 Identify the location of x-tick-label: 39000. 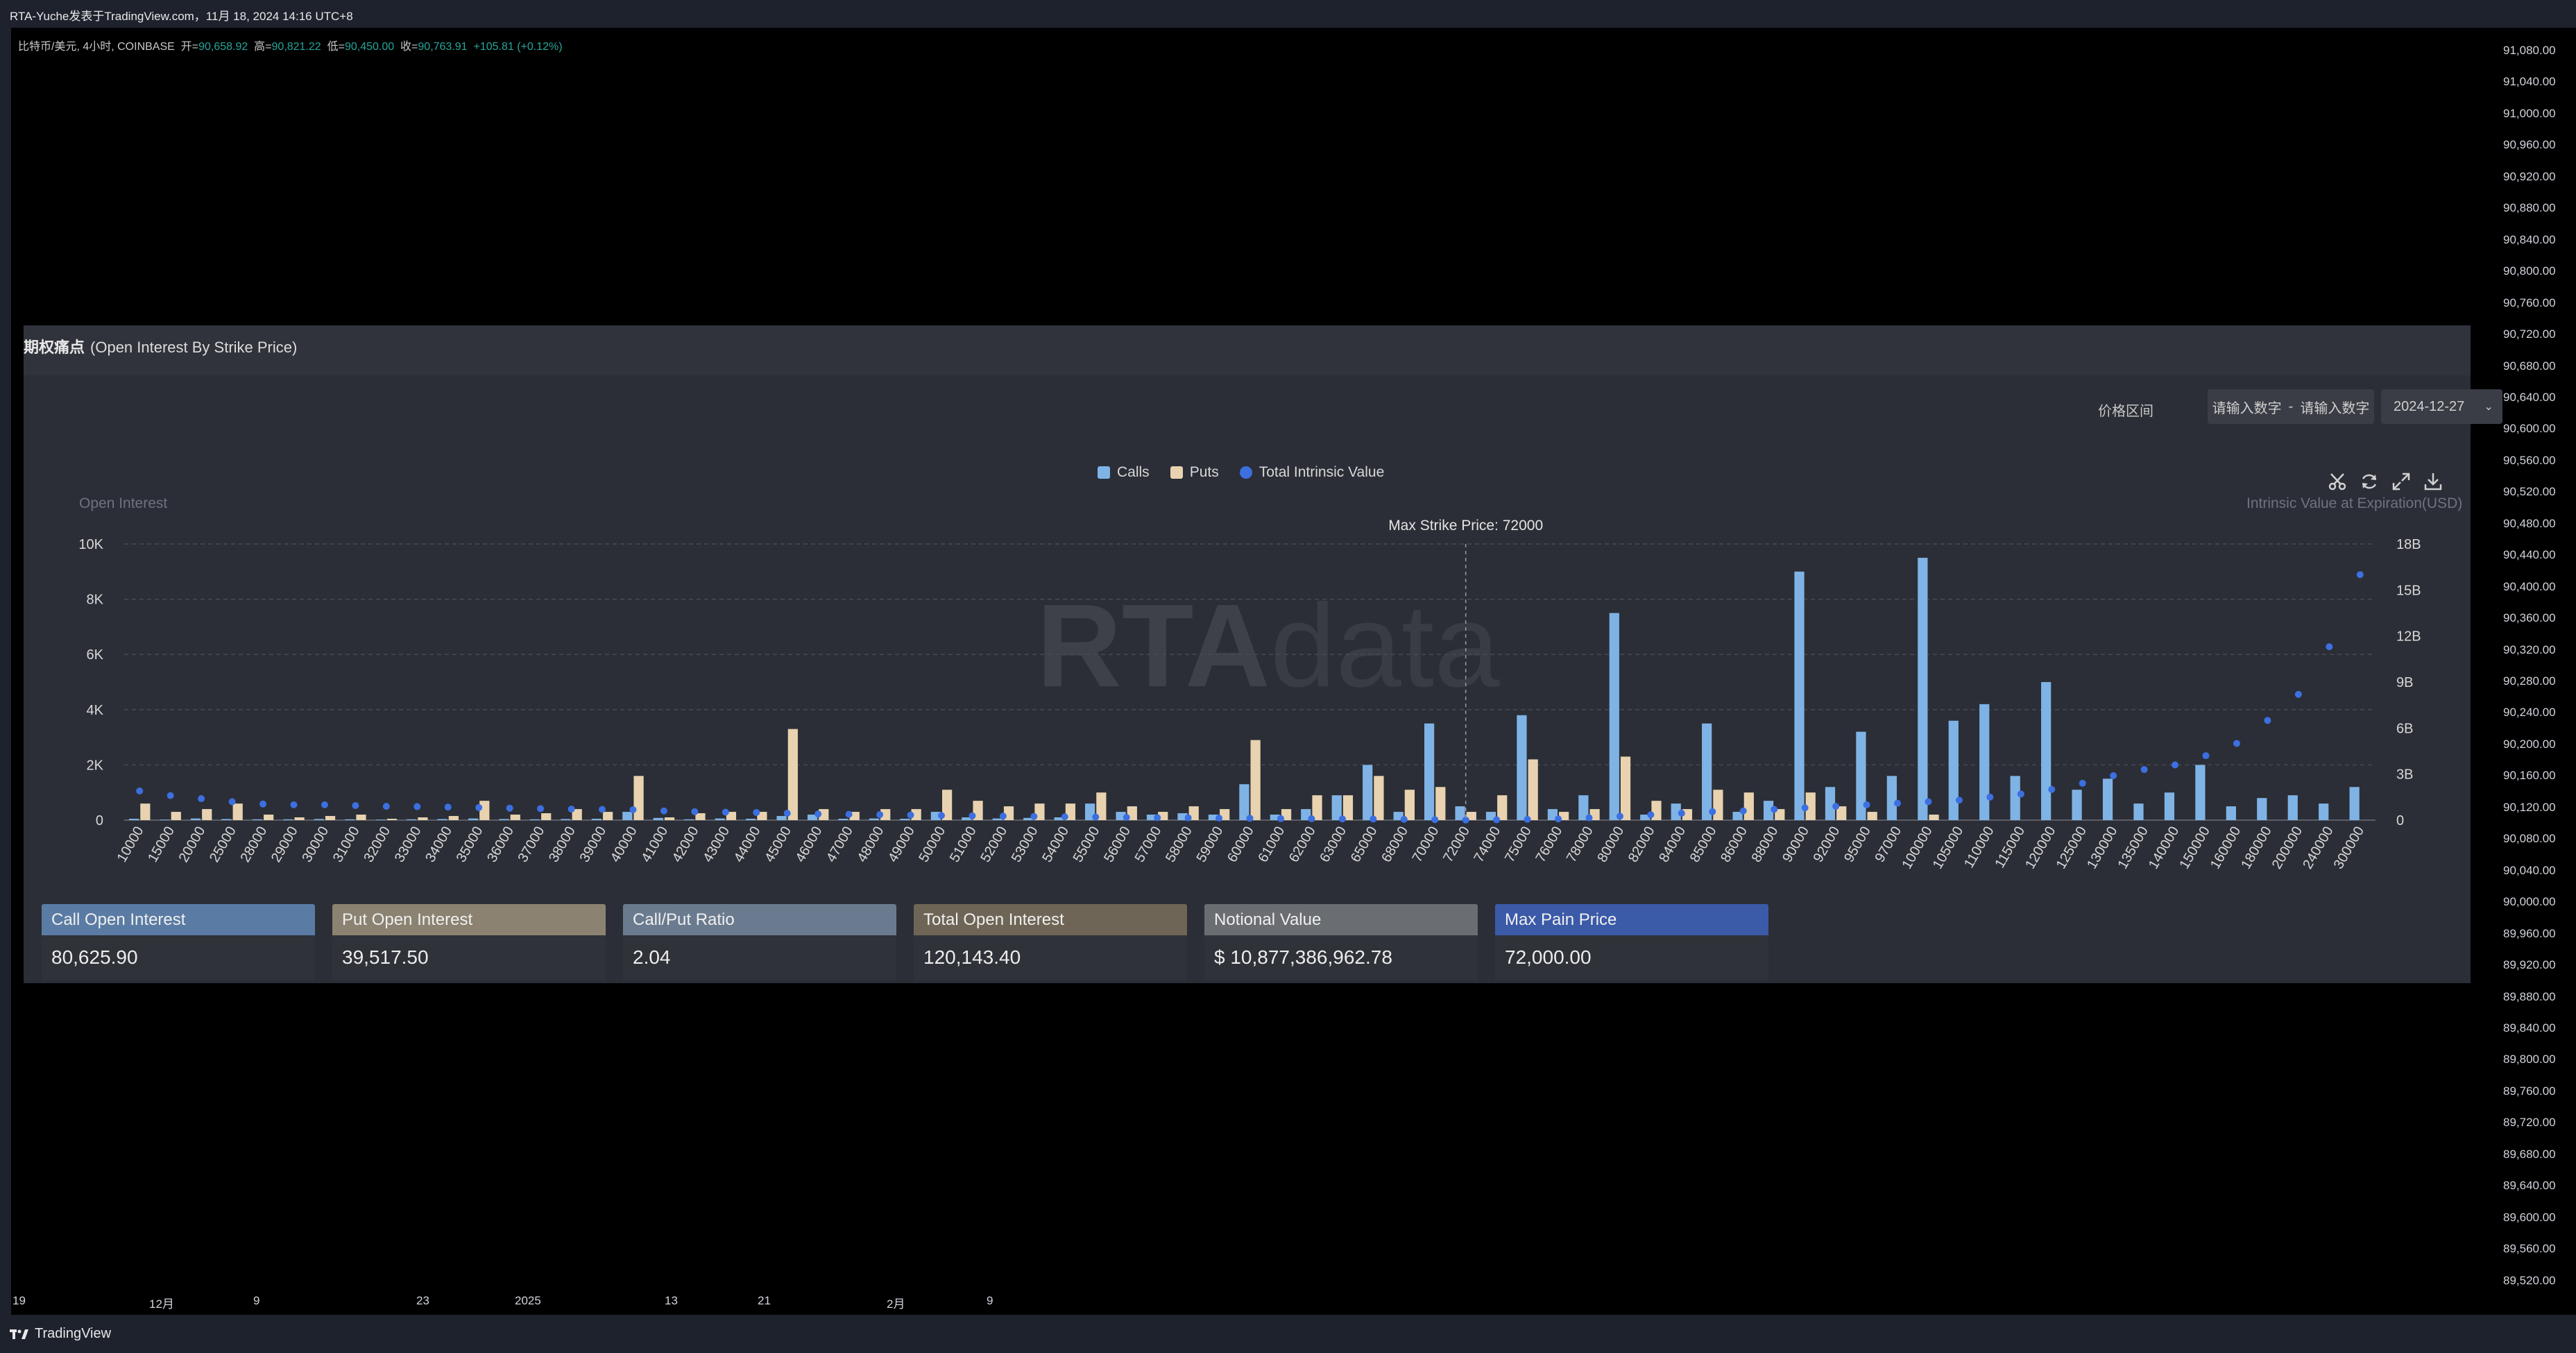
(593, 844).